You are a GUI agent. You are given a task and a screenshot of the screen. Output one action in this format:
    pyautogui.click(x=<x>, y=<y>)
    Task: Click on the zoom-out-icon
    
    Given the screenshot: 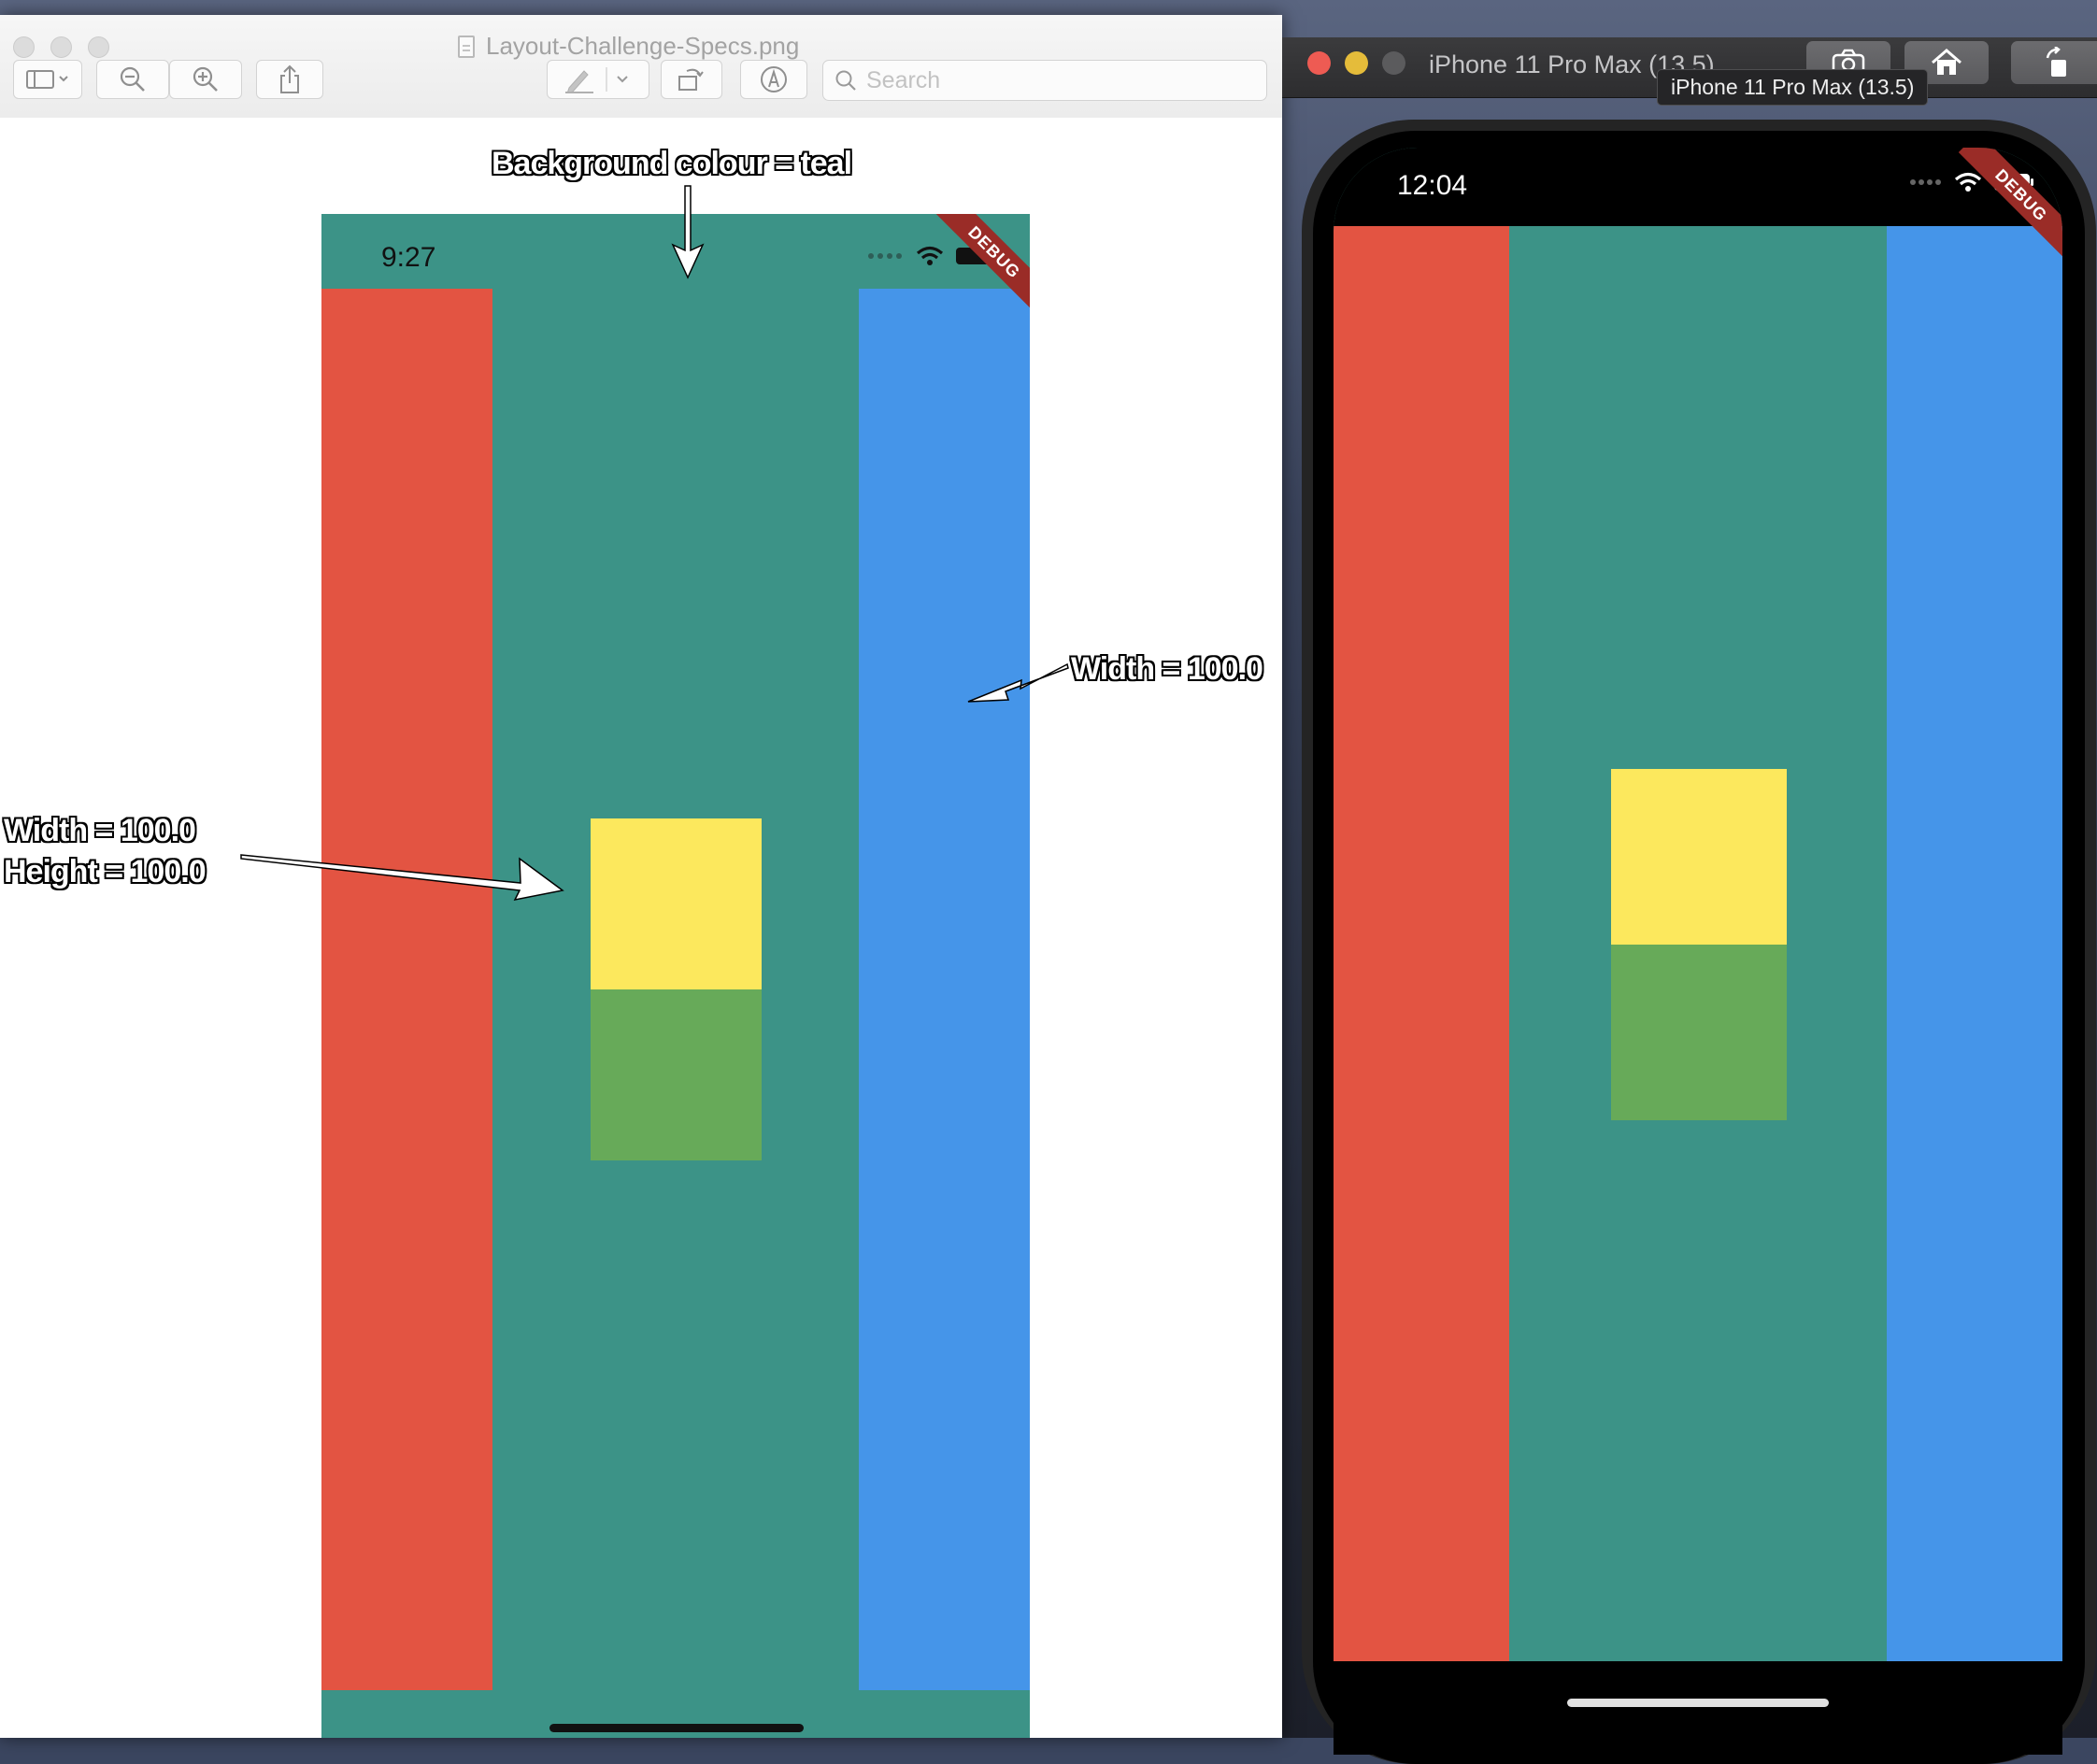 What is the action you would take?
    pyautogui.click(x=132, y=79)
    